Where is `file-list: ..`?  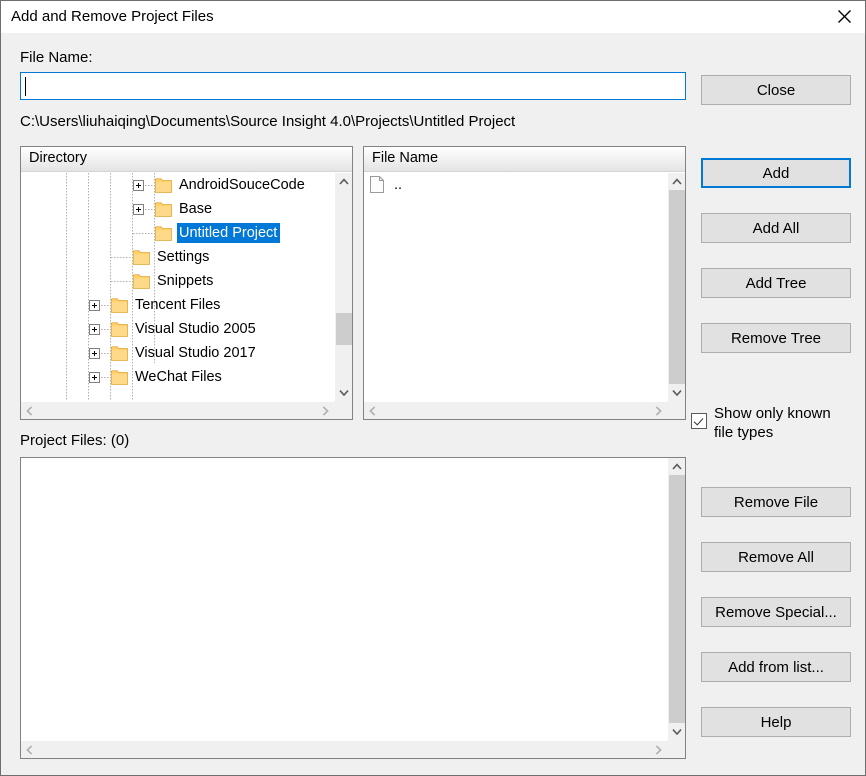 file-list: .. is located at coordinates (515, 287).